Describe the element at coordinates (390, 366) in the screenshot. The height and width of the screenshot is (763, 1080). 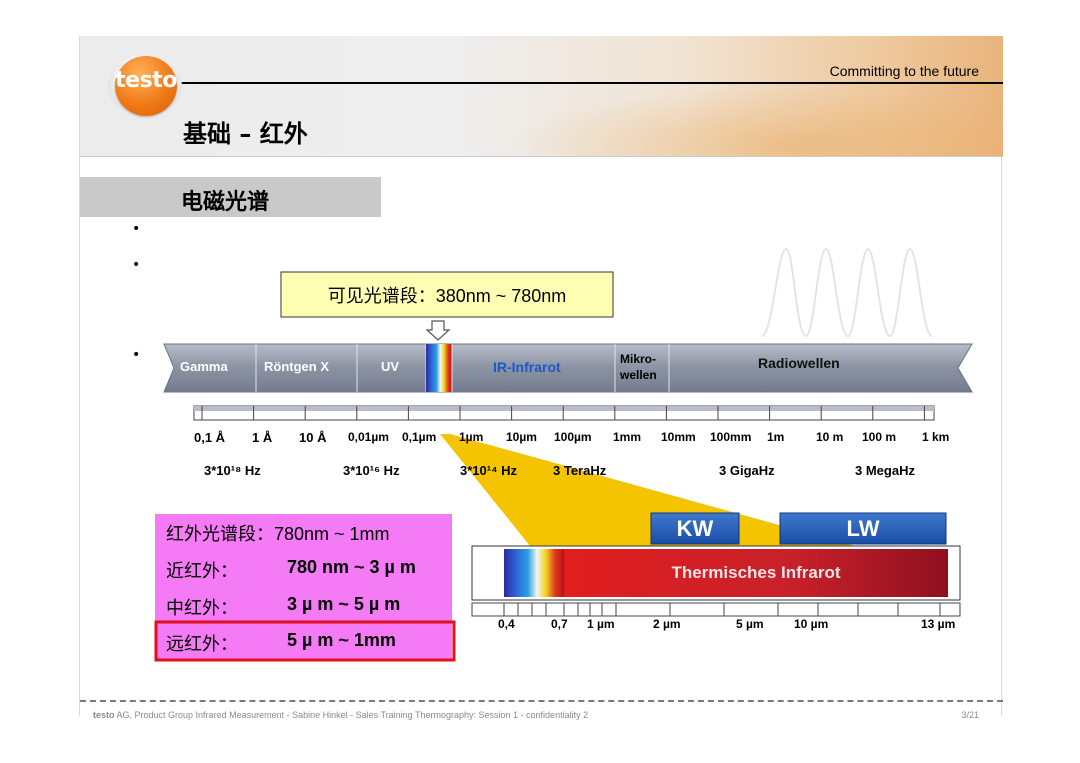
I see `band-uv: UV` at that location.